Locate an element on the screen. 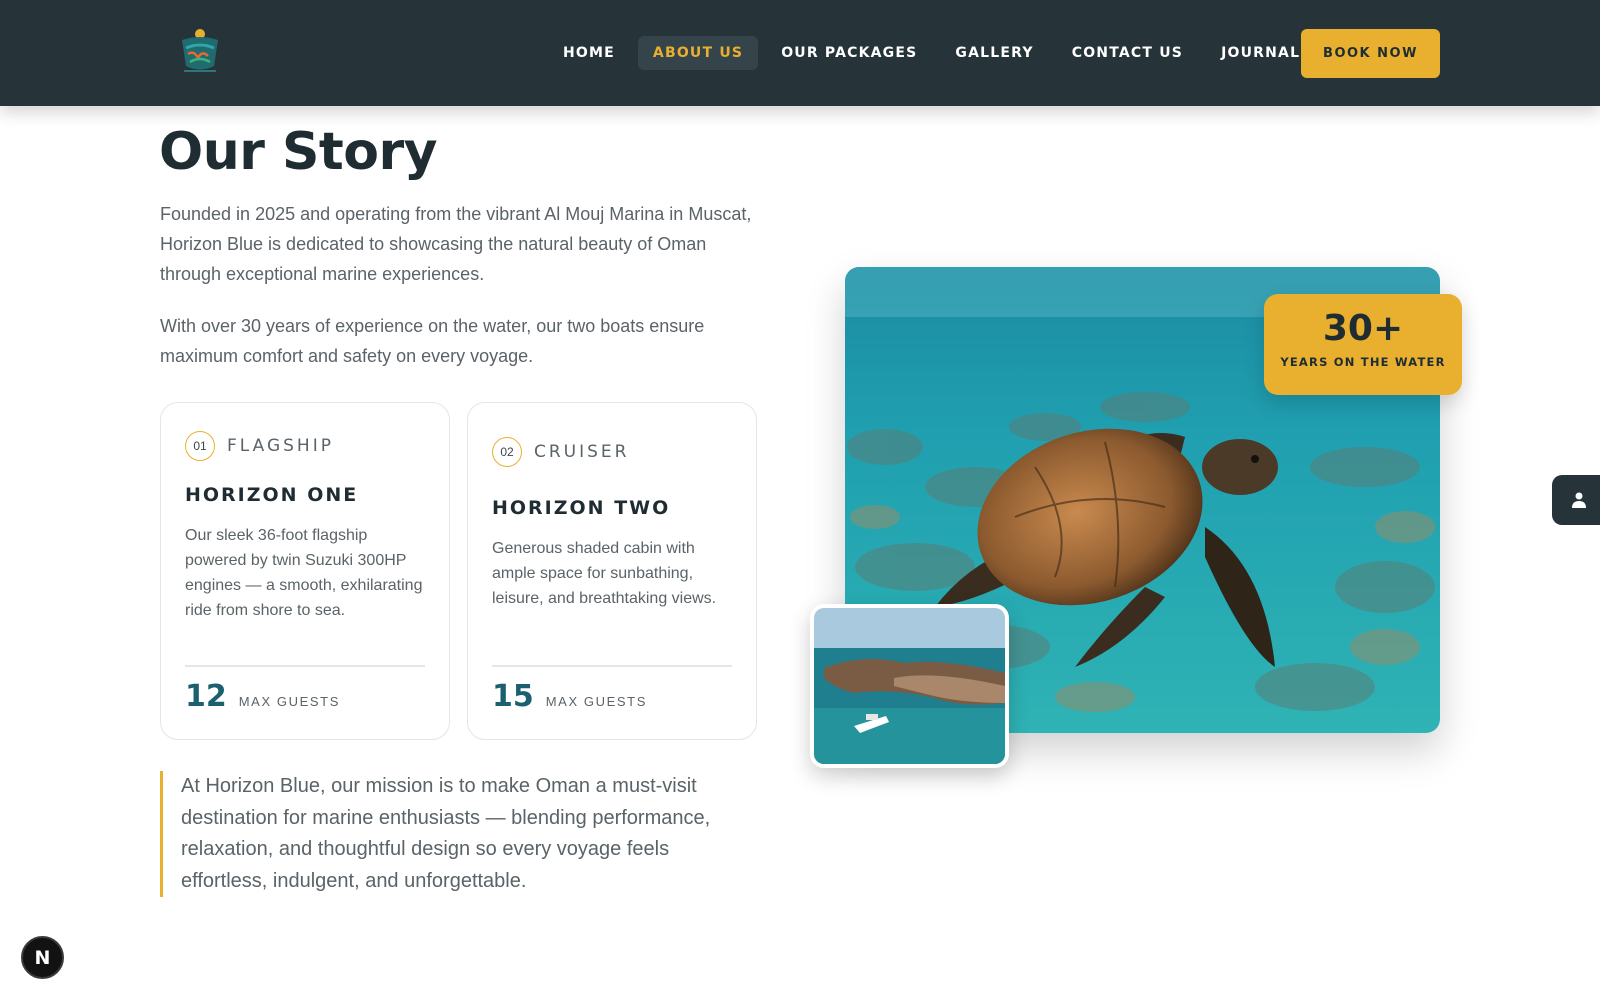  boat-coast-image is located at coordinates (909, 686).